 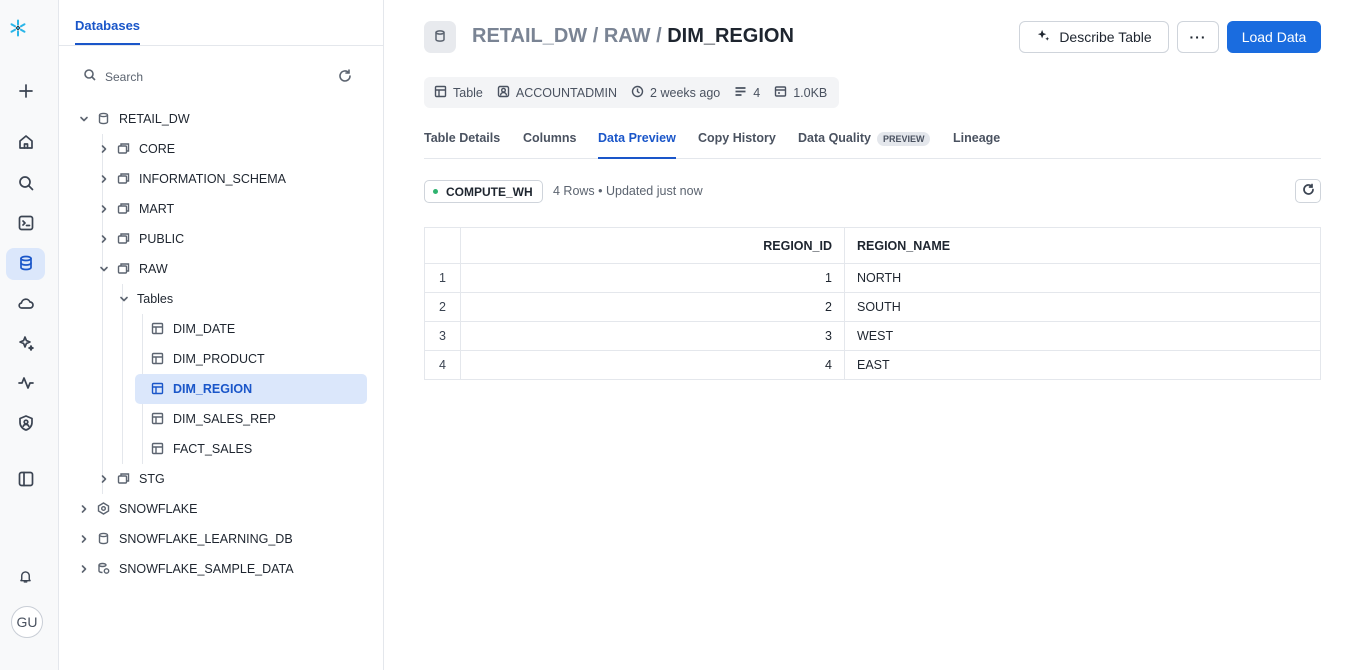 I want to click on explorer-search: Search, so click(x=113, y=76).